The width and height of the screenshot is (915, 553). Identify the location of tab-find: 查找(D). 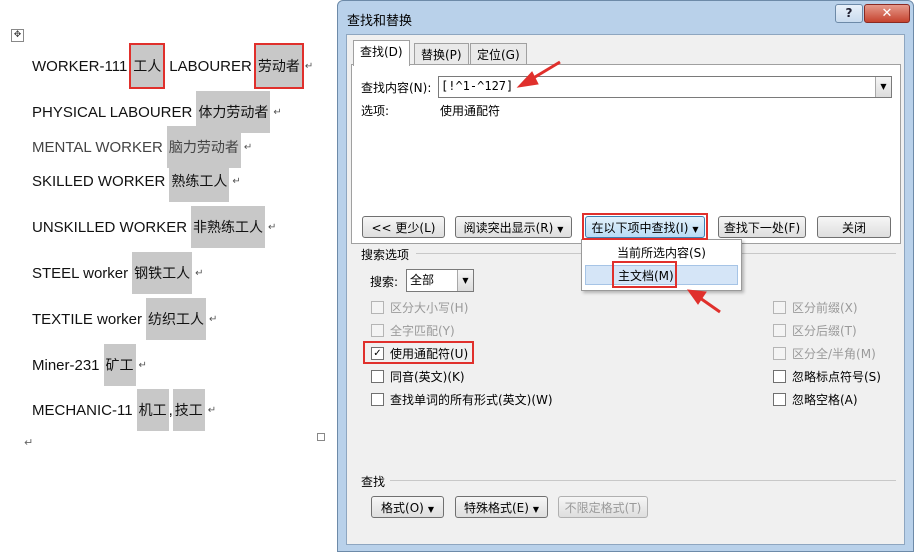
(381, 53).